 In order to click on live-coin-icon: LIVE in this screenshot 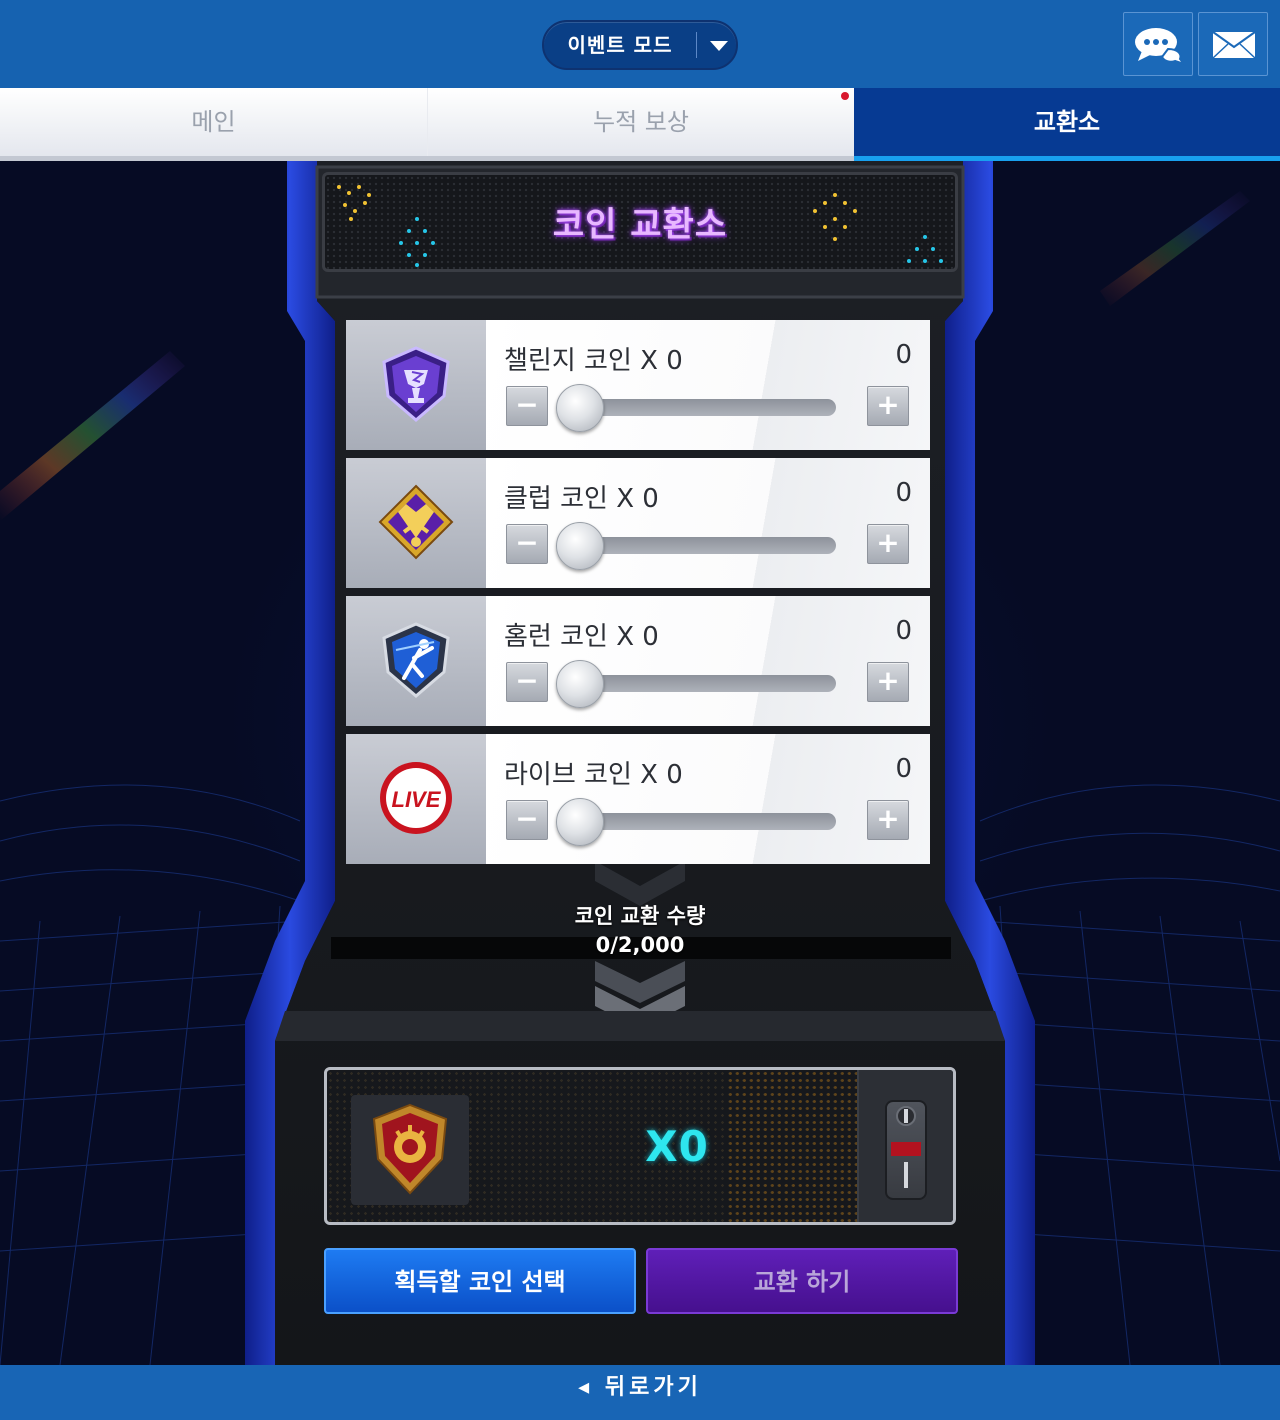, I will do `click(416, 798)`.